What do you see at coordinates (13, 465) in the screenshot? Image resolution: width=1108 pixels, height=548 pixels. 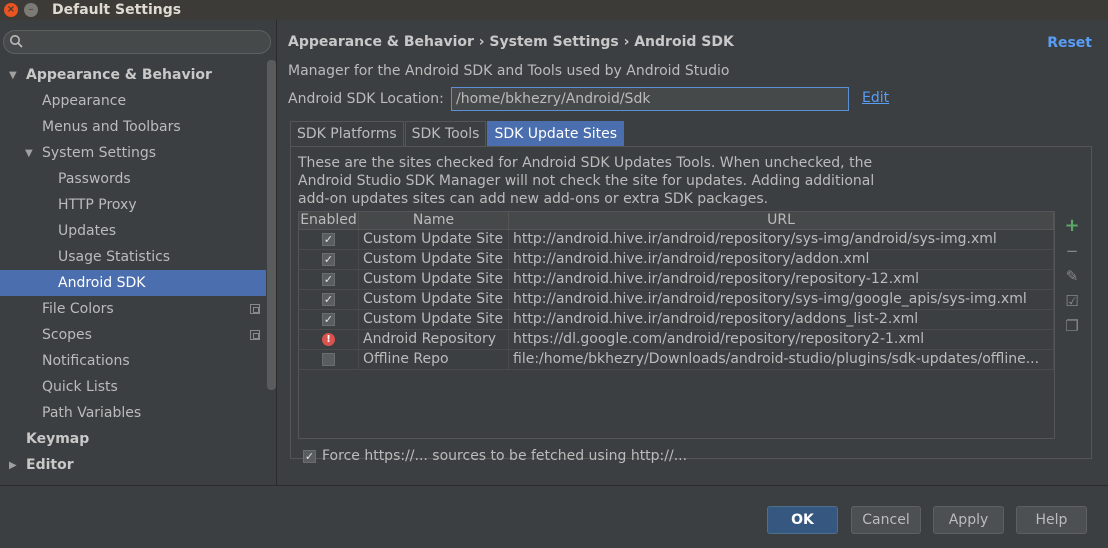 I see `collapse-arrow-icon: ▶` at bounding box center [13, 465].